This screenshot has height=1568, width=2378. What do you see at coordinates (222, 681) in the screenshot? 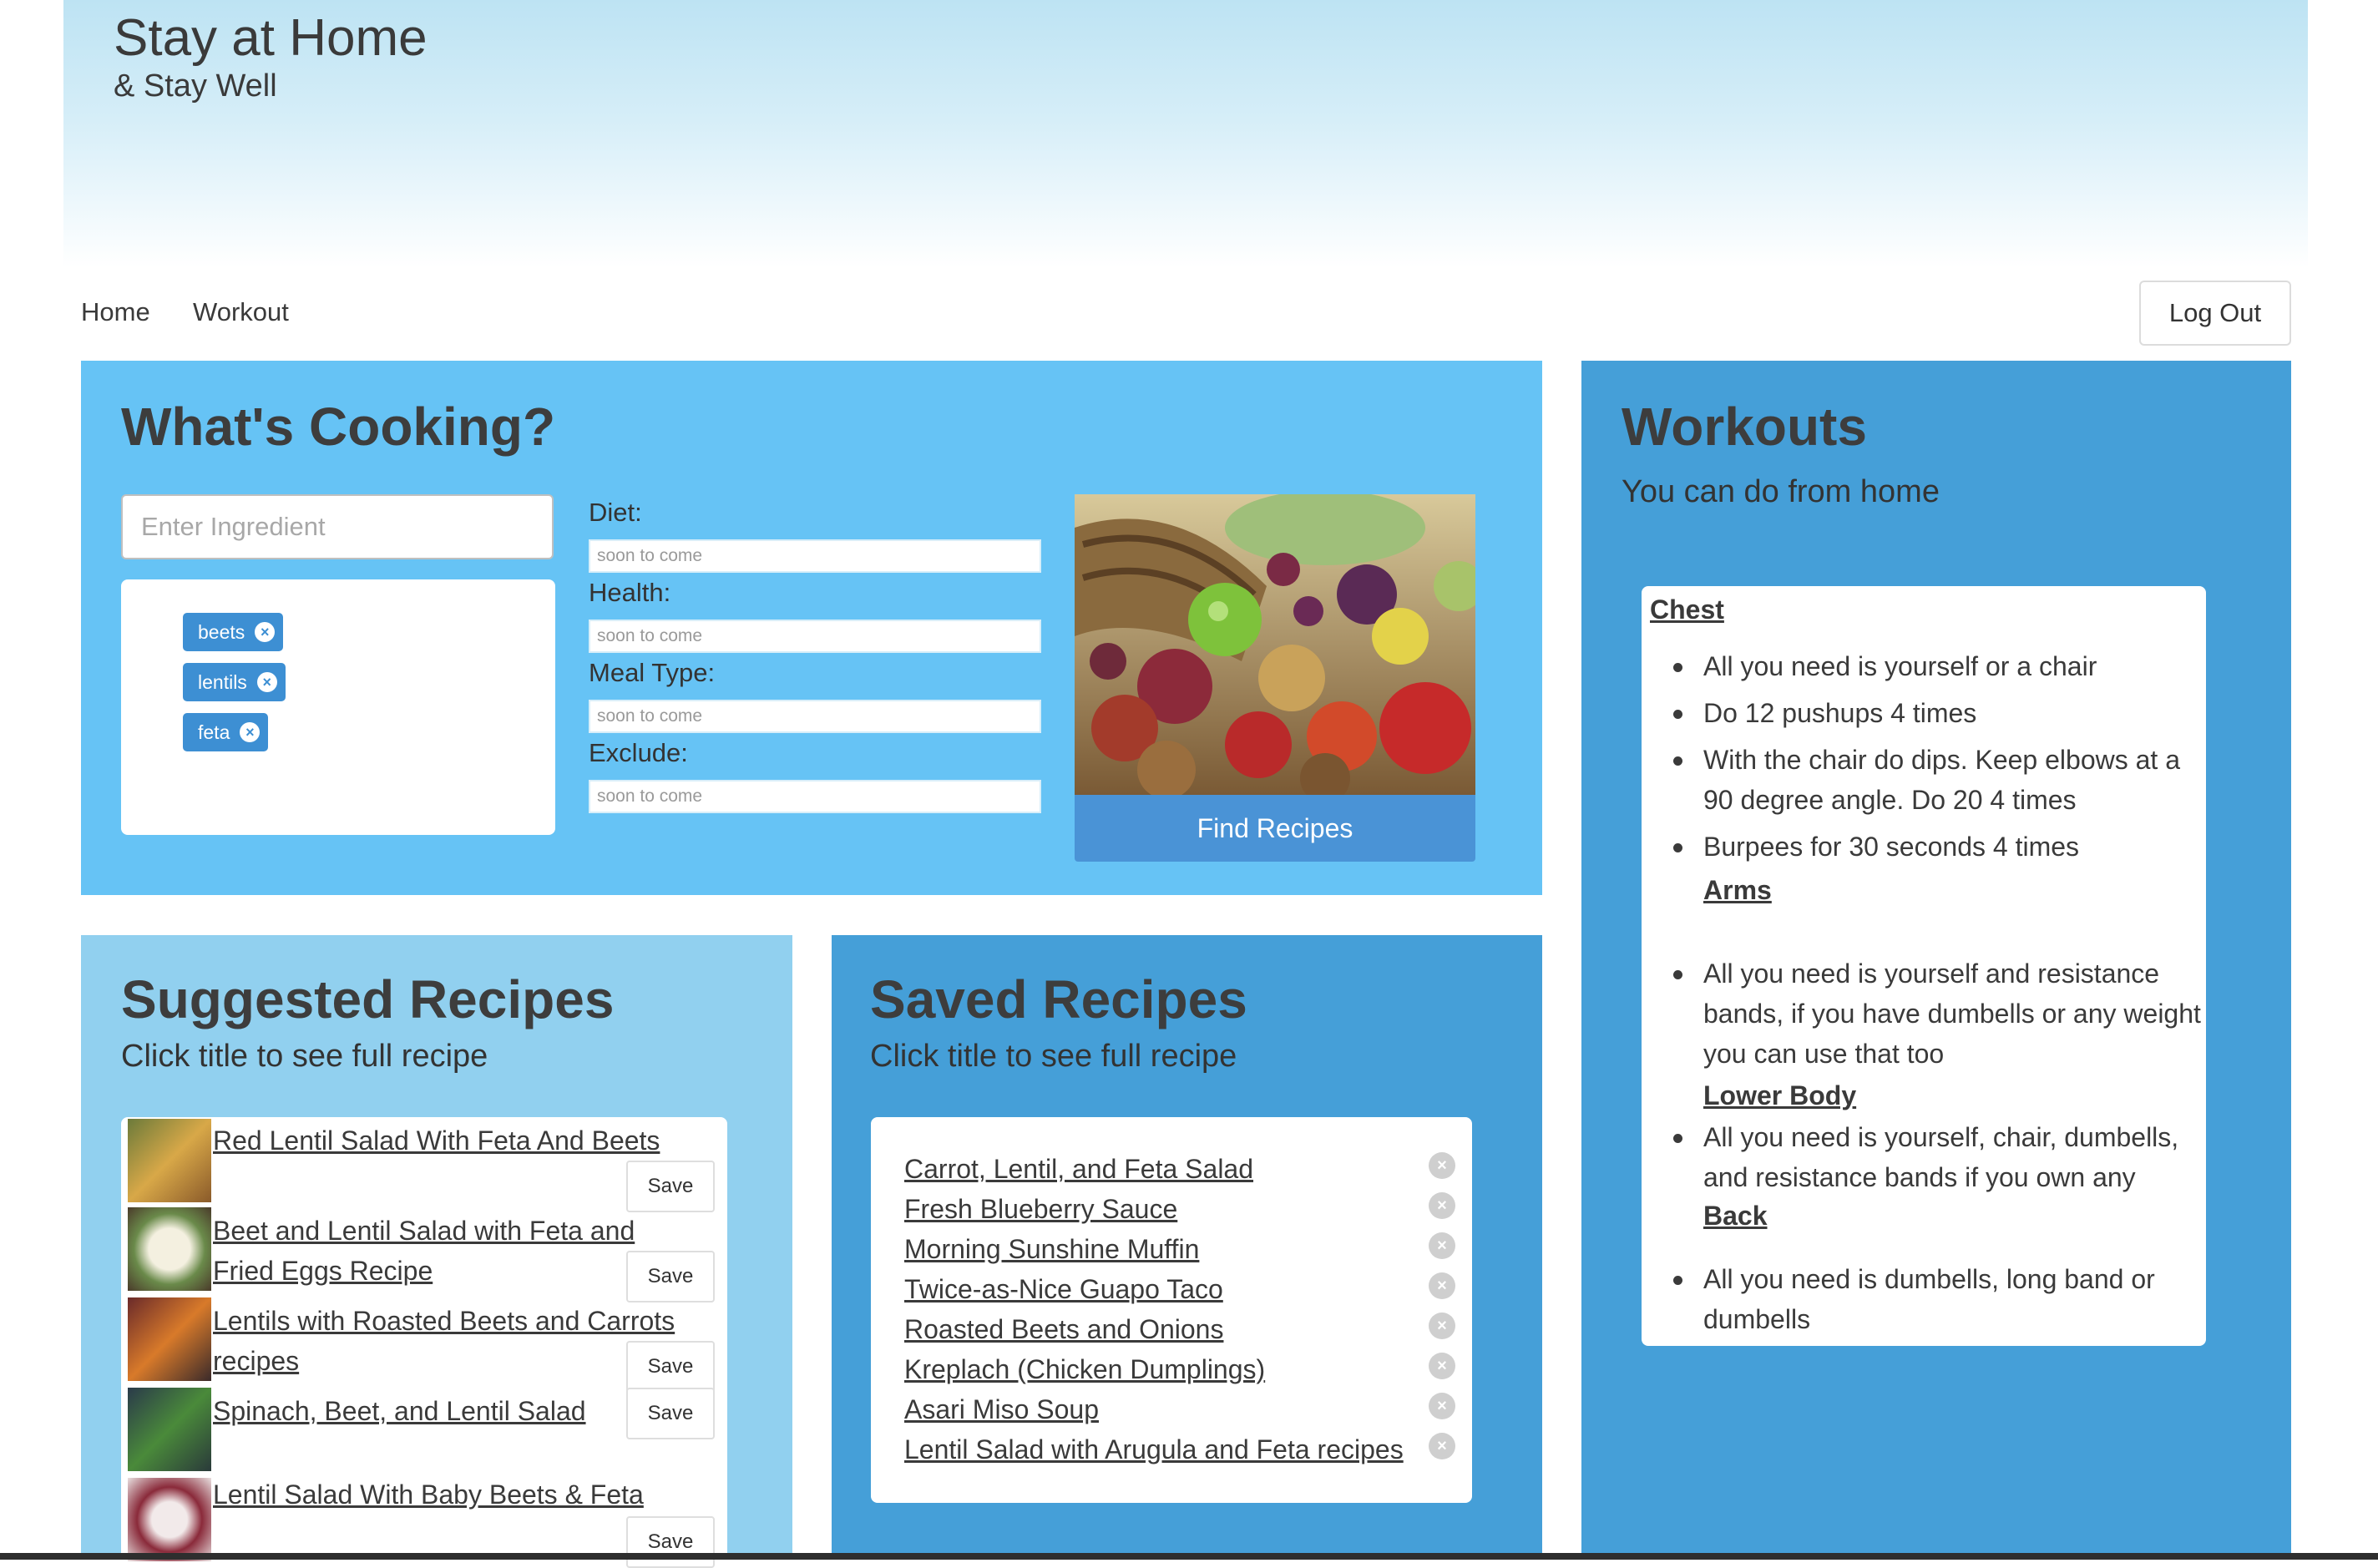
I see `tag-label: lentils` at bounding box center [222, 681].